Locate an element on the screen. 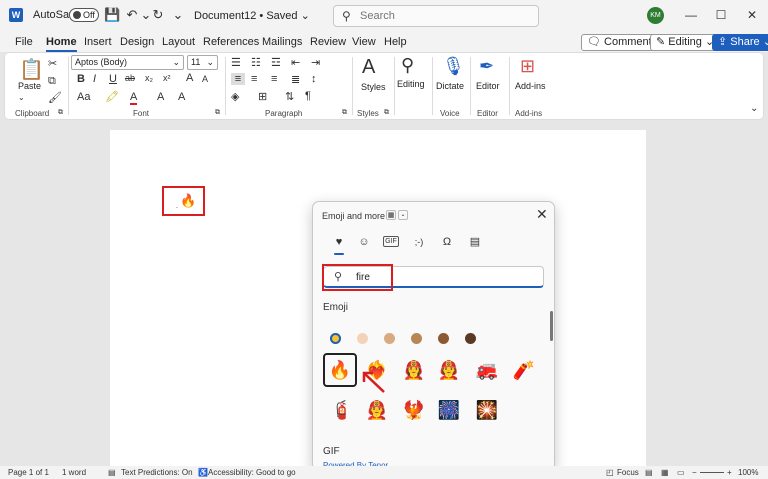 This screenshot has width=768, height=479. align-right-icon: ≡ is located at coordinates (274, 79).